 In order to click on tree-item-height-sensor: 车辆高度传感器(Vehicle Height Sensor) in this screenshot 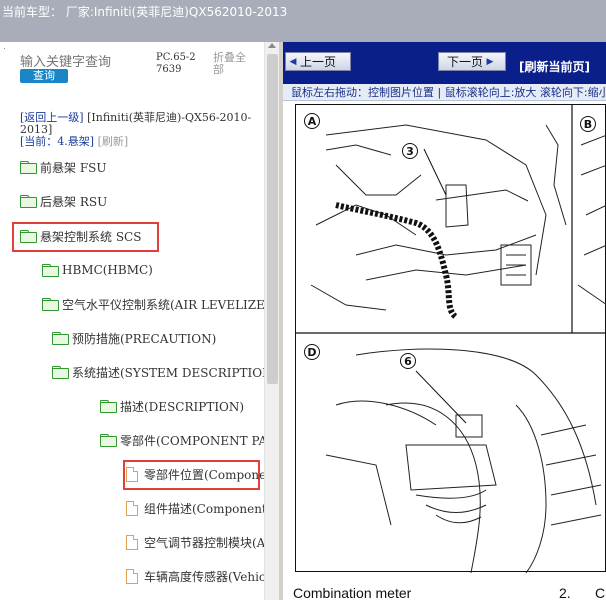, I will do `click(195, 576)`.